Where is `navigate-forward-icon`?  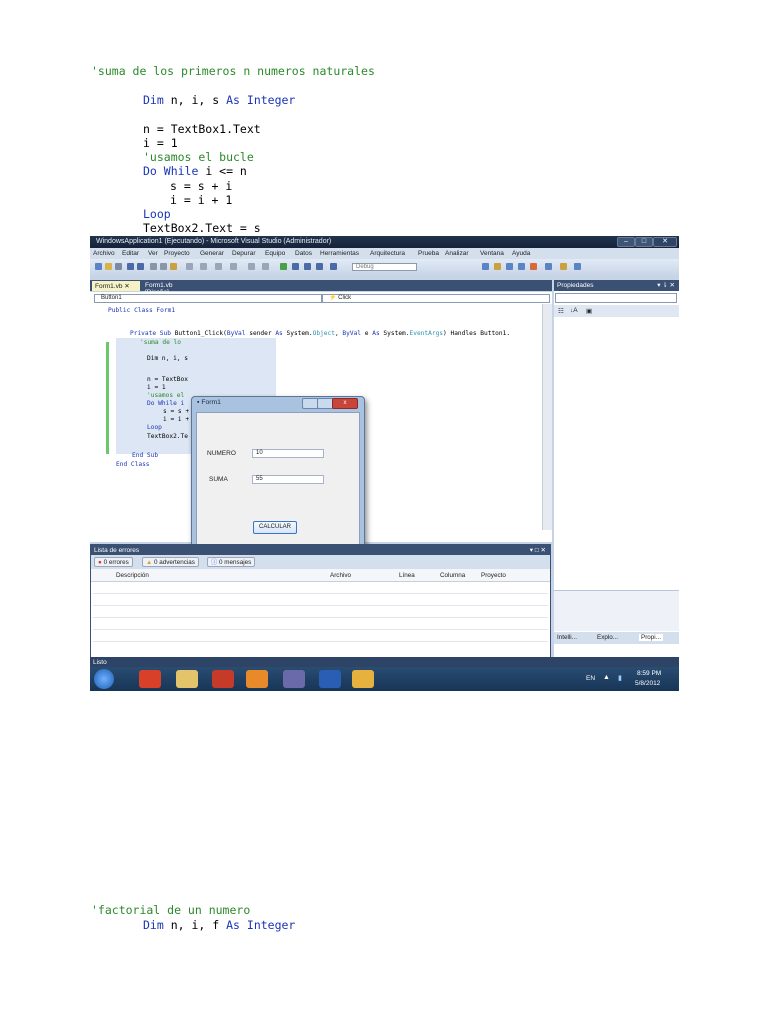 navigate-forward-icon is located at coordinates (265, 266).